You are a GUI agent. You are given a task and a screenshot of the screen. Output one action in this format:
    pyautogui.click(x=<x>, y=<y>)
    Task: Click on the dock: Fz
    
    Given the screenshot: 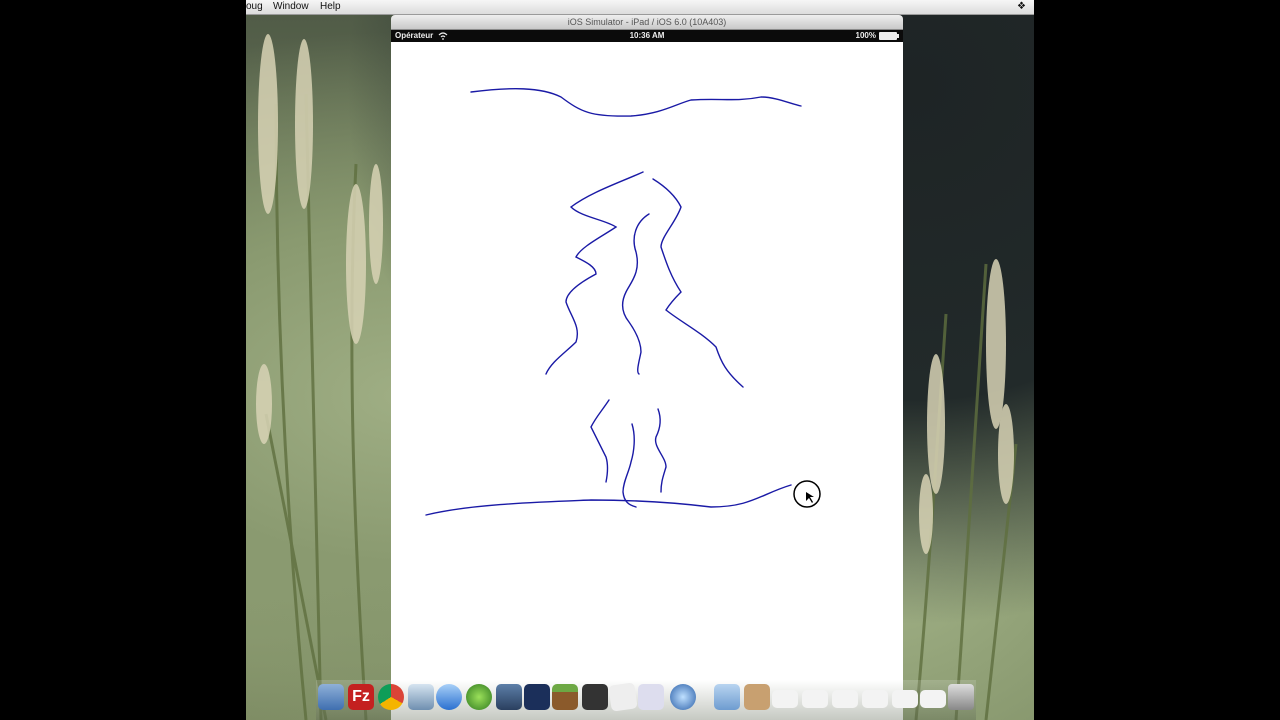 What is the action you would take?
    pyautogui.click(x=646, y=700)
    